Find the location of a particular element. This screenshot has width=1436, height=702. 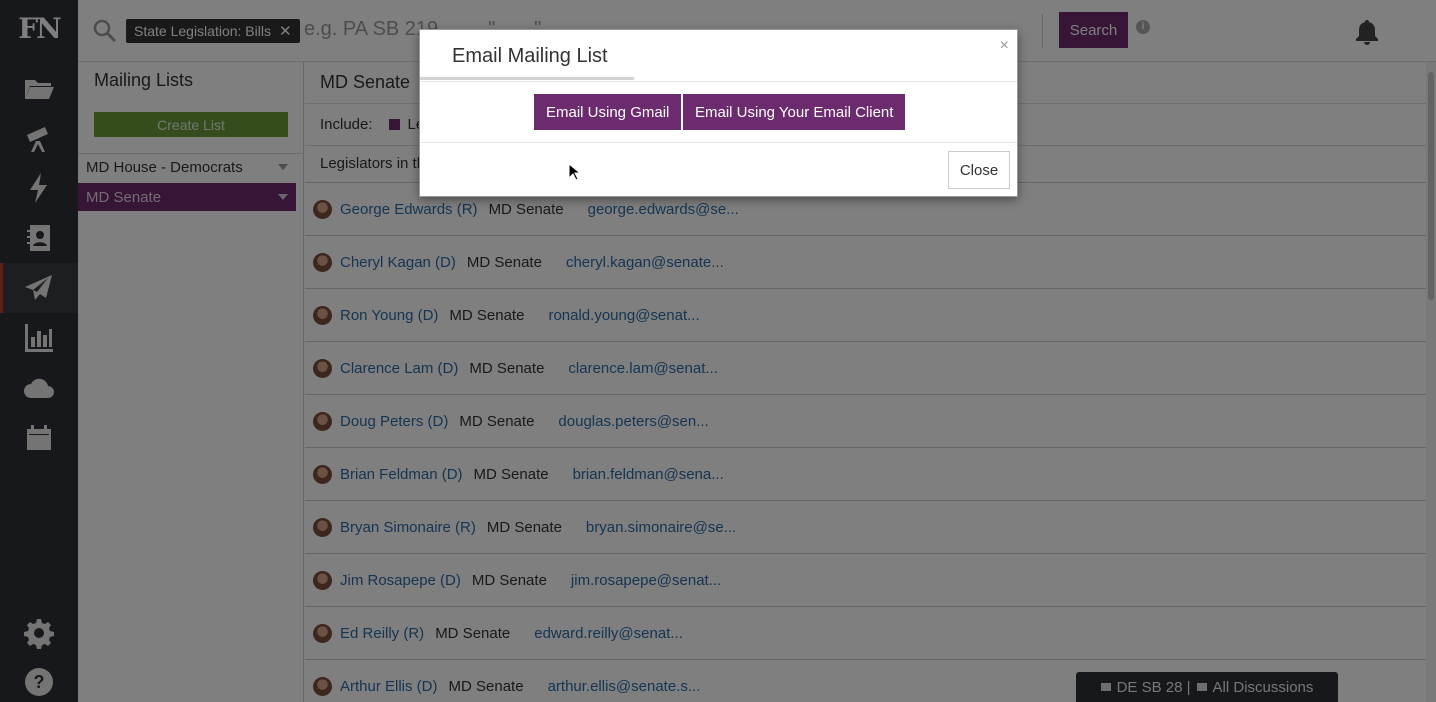

title-underline is located at coordinates (527, 78).